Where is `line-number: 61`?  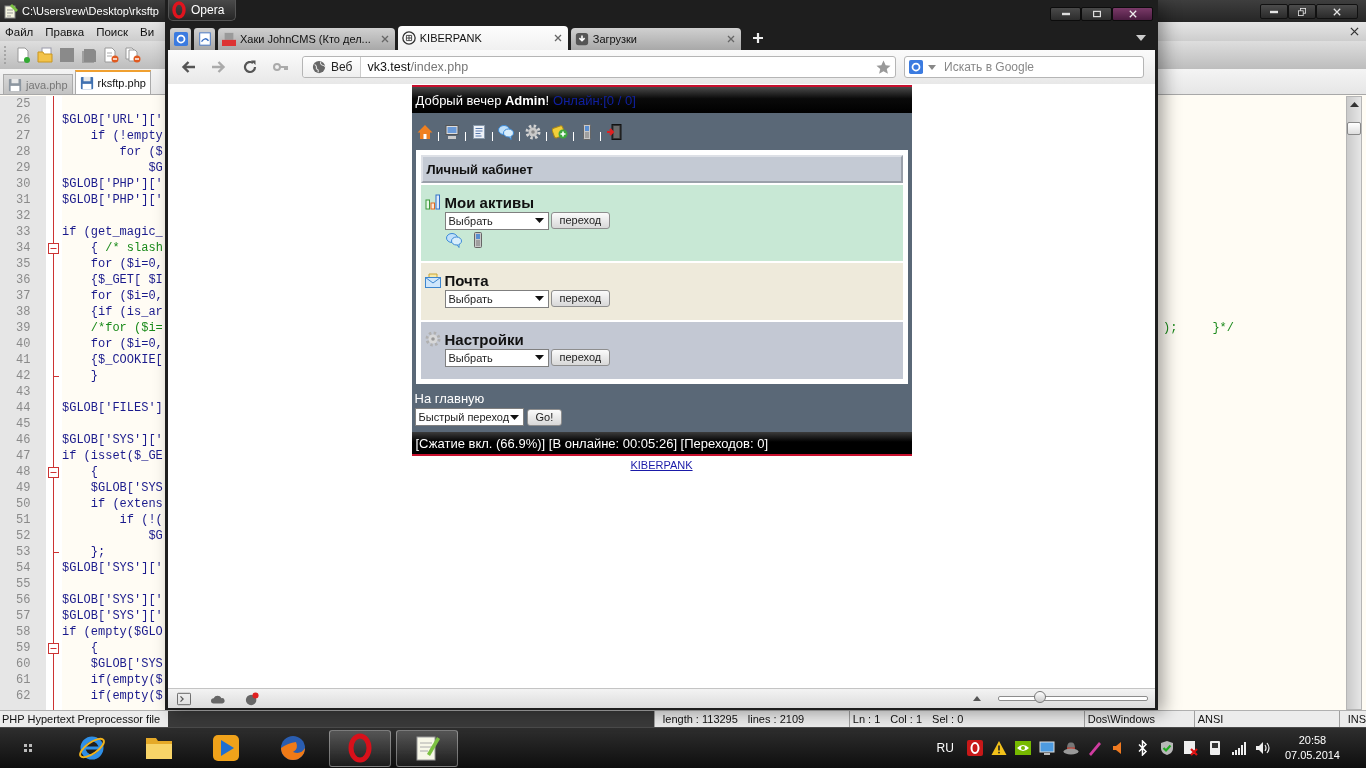 line-number: 61 is located at coordinates (23, 680).